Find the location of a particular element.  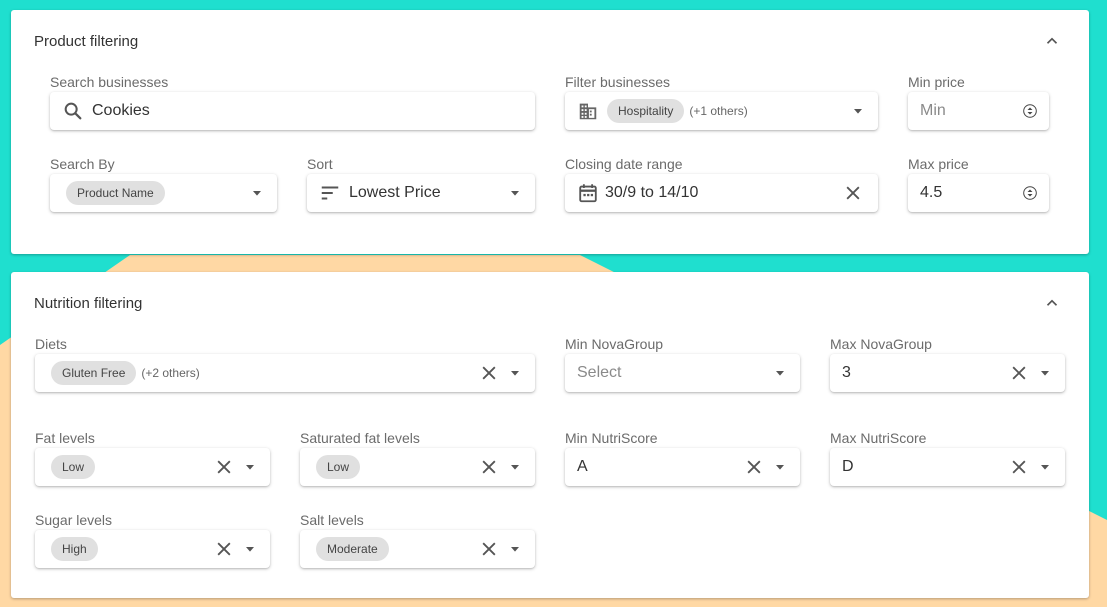

min-price-label: Min price is located at coordinates (936, 82).